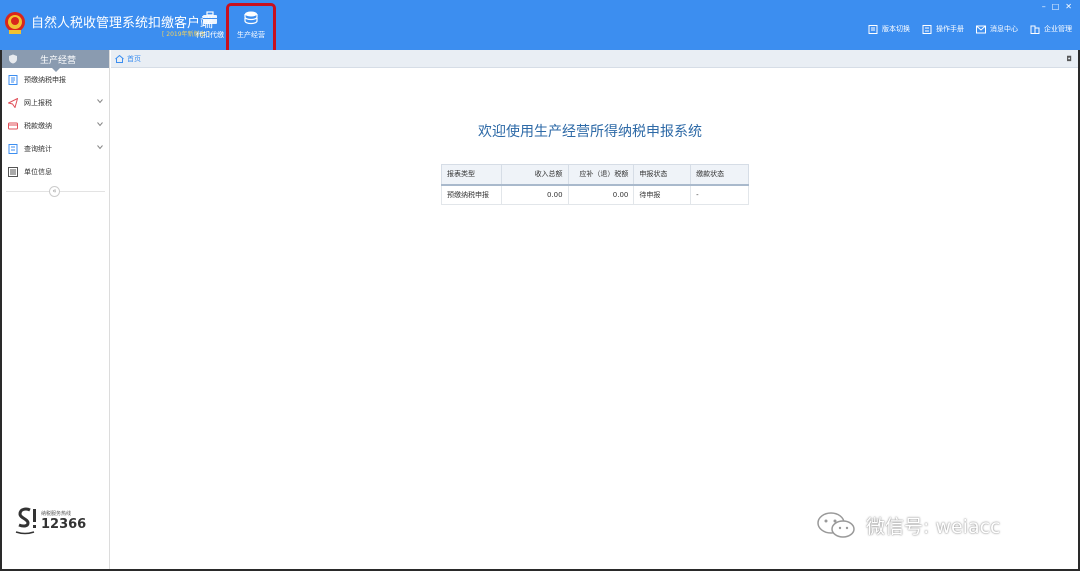 The width and height of the screenshot is (1080, 571). Describe the element at coordinates (662, 175) in the screenshot. I see `column-header-declaration-status: 申报状态` at that location.